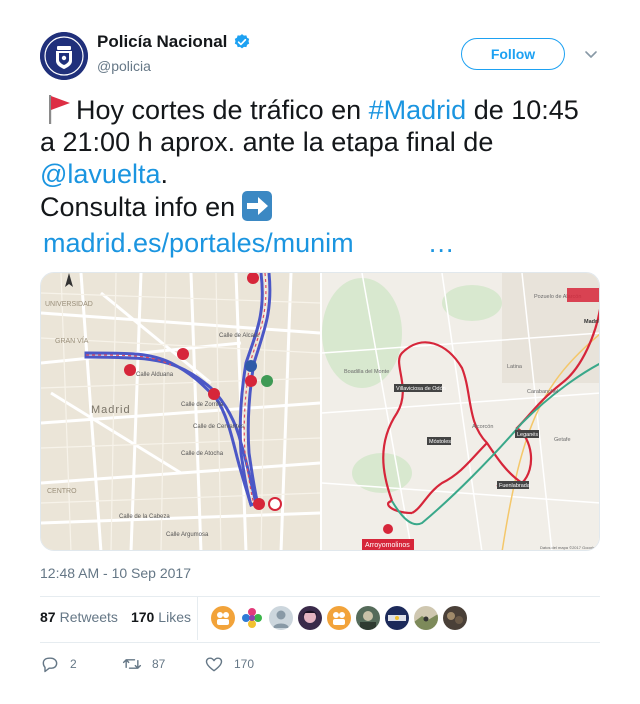 The image size is (640, 704). What do you see at coordinates (138, 207) in the screenshot?
I see `tweet-text-segment: Consulta info en` at bounding box center [138, 207].